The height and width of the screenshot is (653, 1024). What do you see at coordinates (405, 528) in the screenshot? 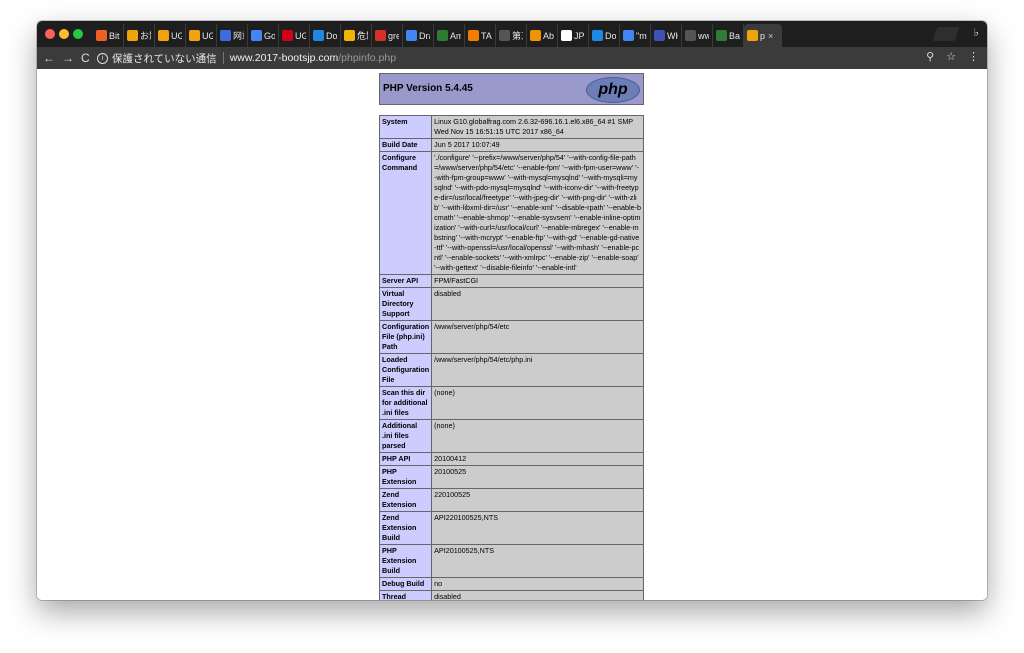
I see `row-label: Zend Extension Build` at bounding box center [405, 528].